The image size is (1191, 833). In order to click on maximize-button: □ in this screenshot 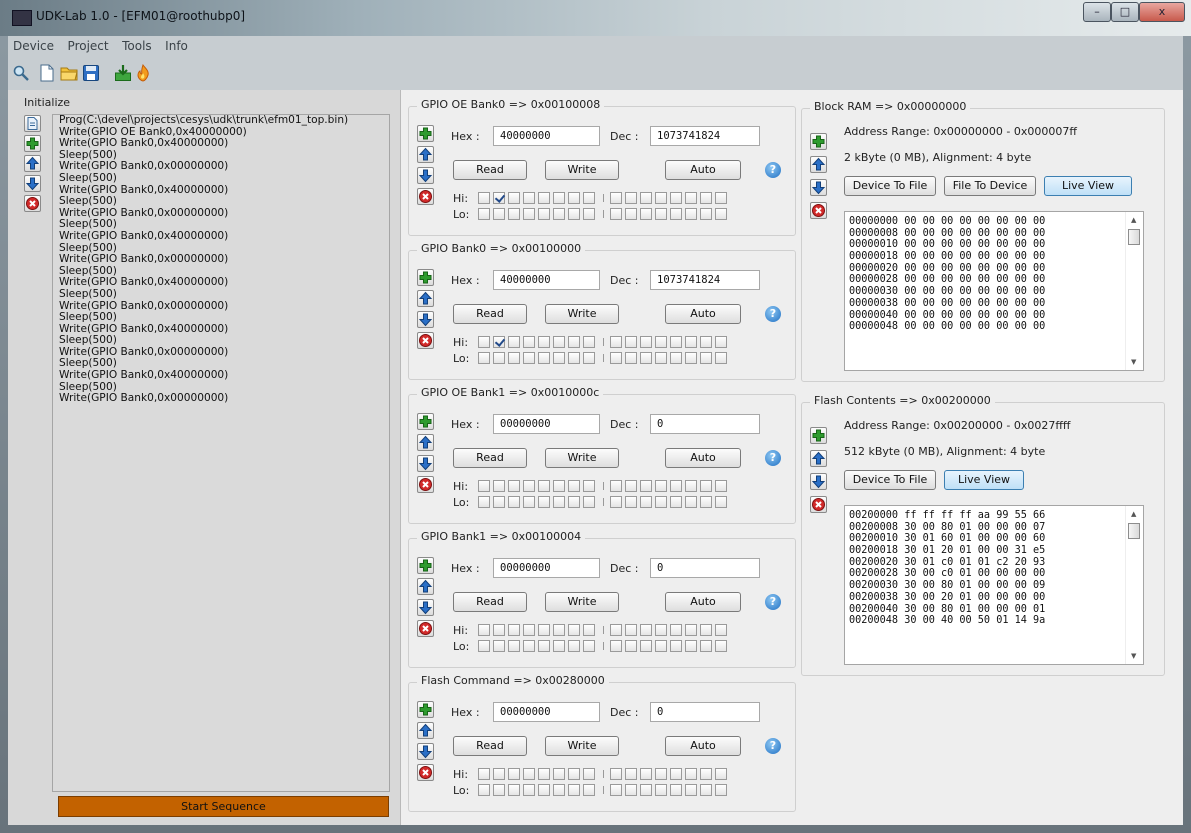, I will do `click(1125, 12)`.